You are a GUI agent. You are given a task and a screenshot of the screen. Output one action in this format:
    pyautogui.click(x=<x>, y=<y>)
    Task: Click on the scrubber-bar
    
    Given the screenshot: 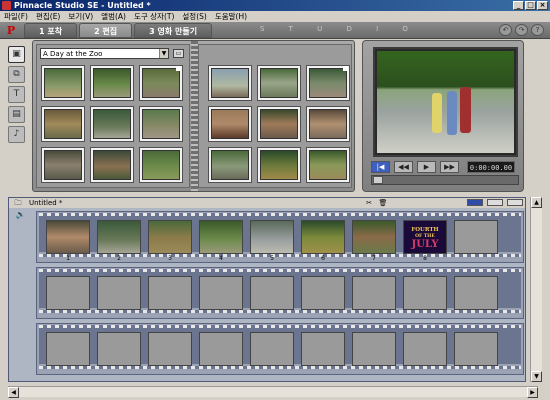 What is the action you would take?
    pyautogui.click(x=445, y=180)
    